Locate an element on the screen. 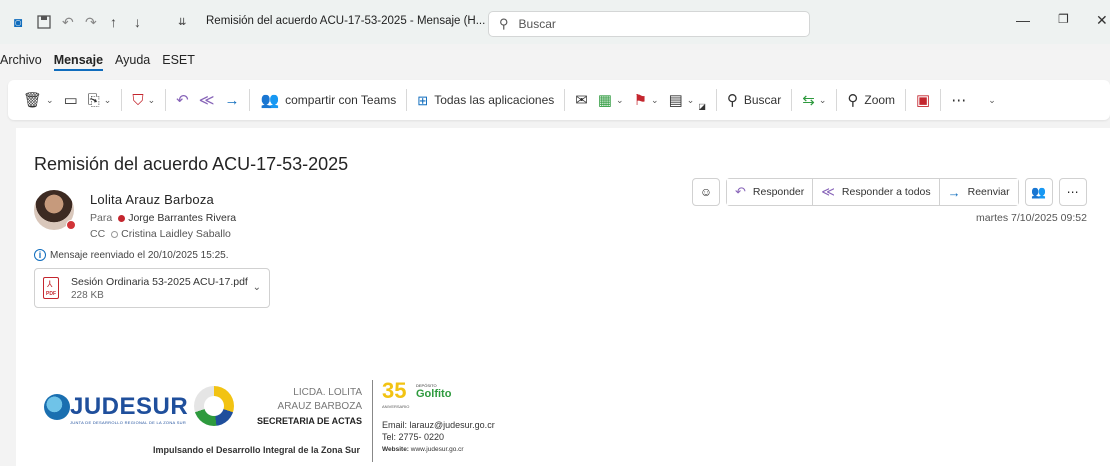  zoom-icon: ⚲ is located at coordinates (853, 100).